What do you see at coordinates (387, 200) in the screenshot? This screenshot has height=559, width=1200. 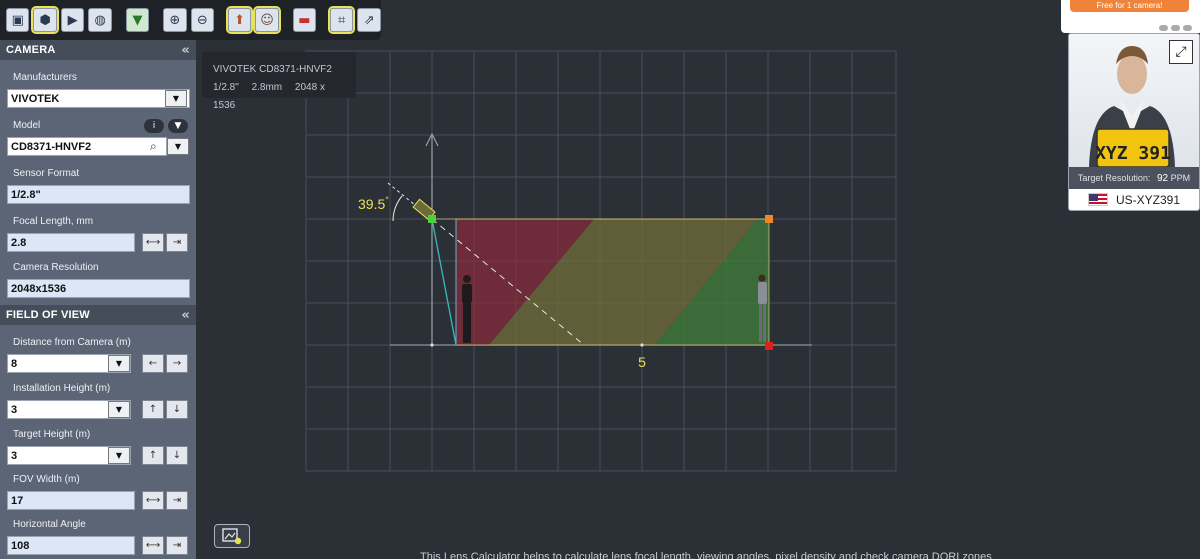 I see `degree-symbol: °` at bounding box center [387, 200].